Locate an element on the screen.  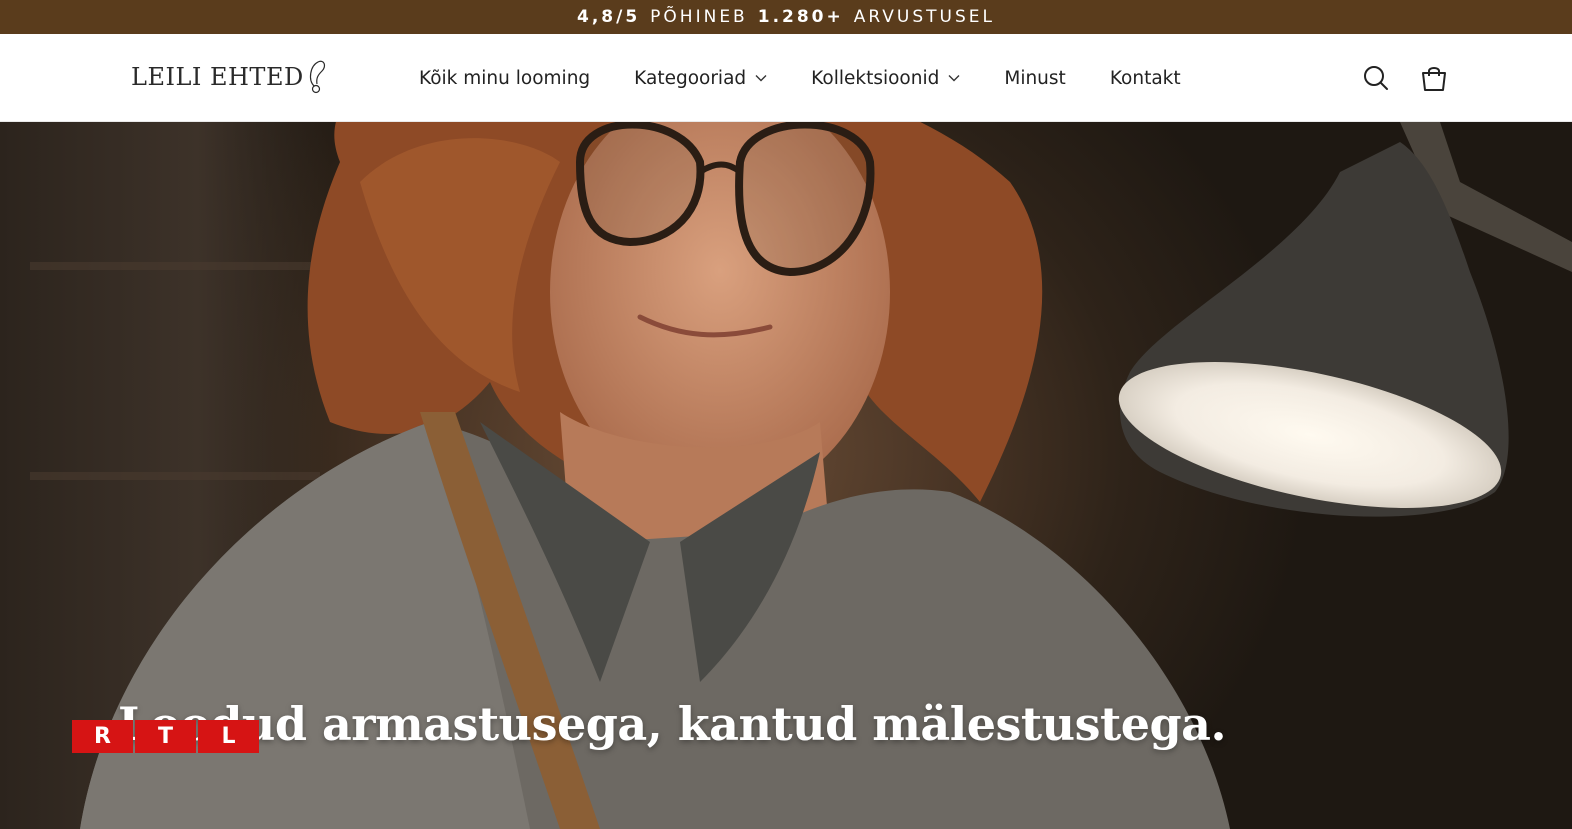
watermark-letter: R is located at coordinates (102, 736).